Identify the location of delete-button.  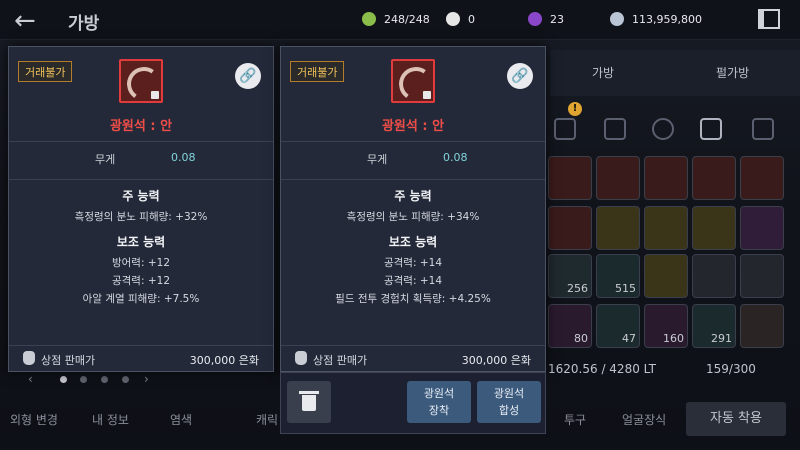
(309, 402).